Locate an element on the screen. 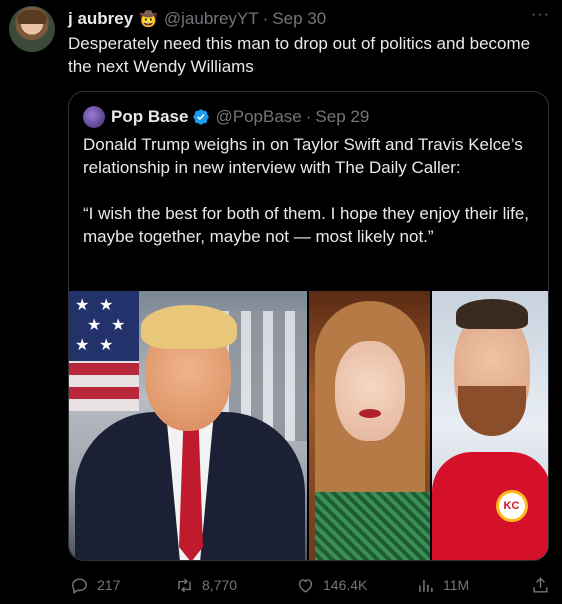 The width and height of the screenshot is (562, 604). travis-kelce-photo: KC is located at coordinates (489, 425).